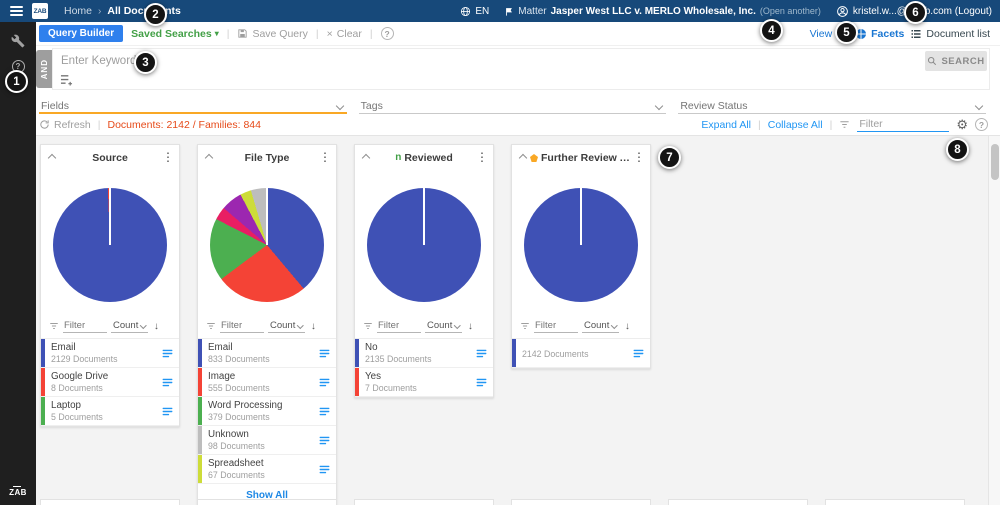  I want to click on hamburger-menu-icon, so click(16, 11).